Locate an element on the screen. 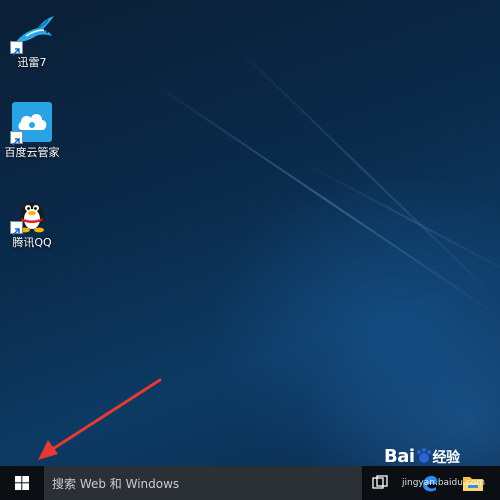 This screenshot has width=500, height=500. search-box: 搜索 Web 和 Windows is located at coordinates (203, 483).